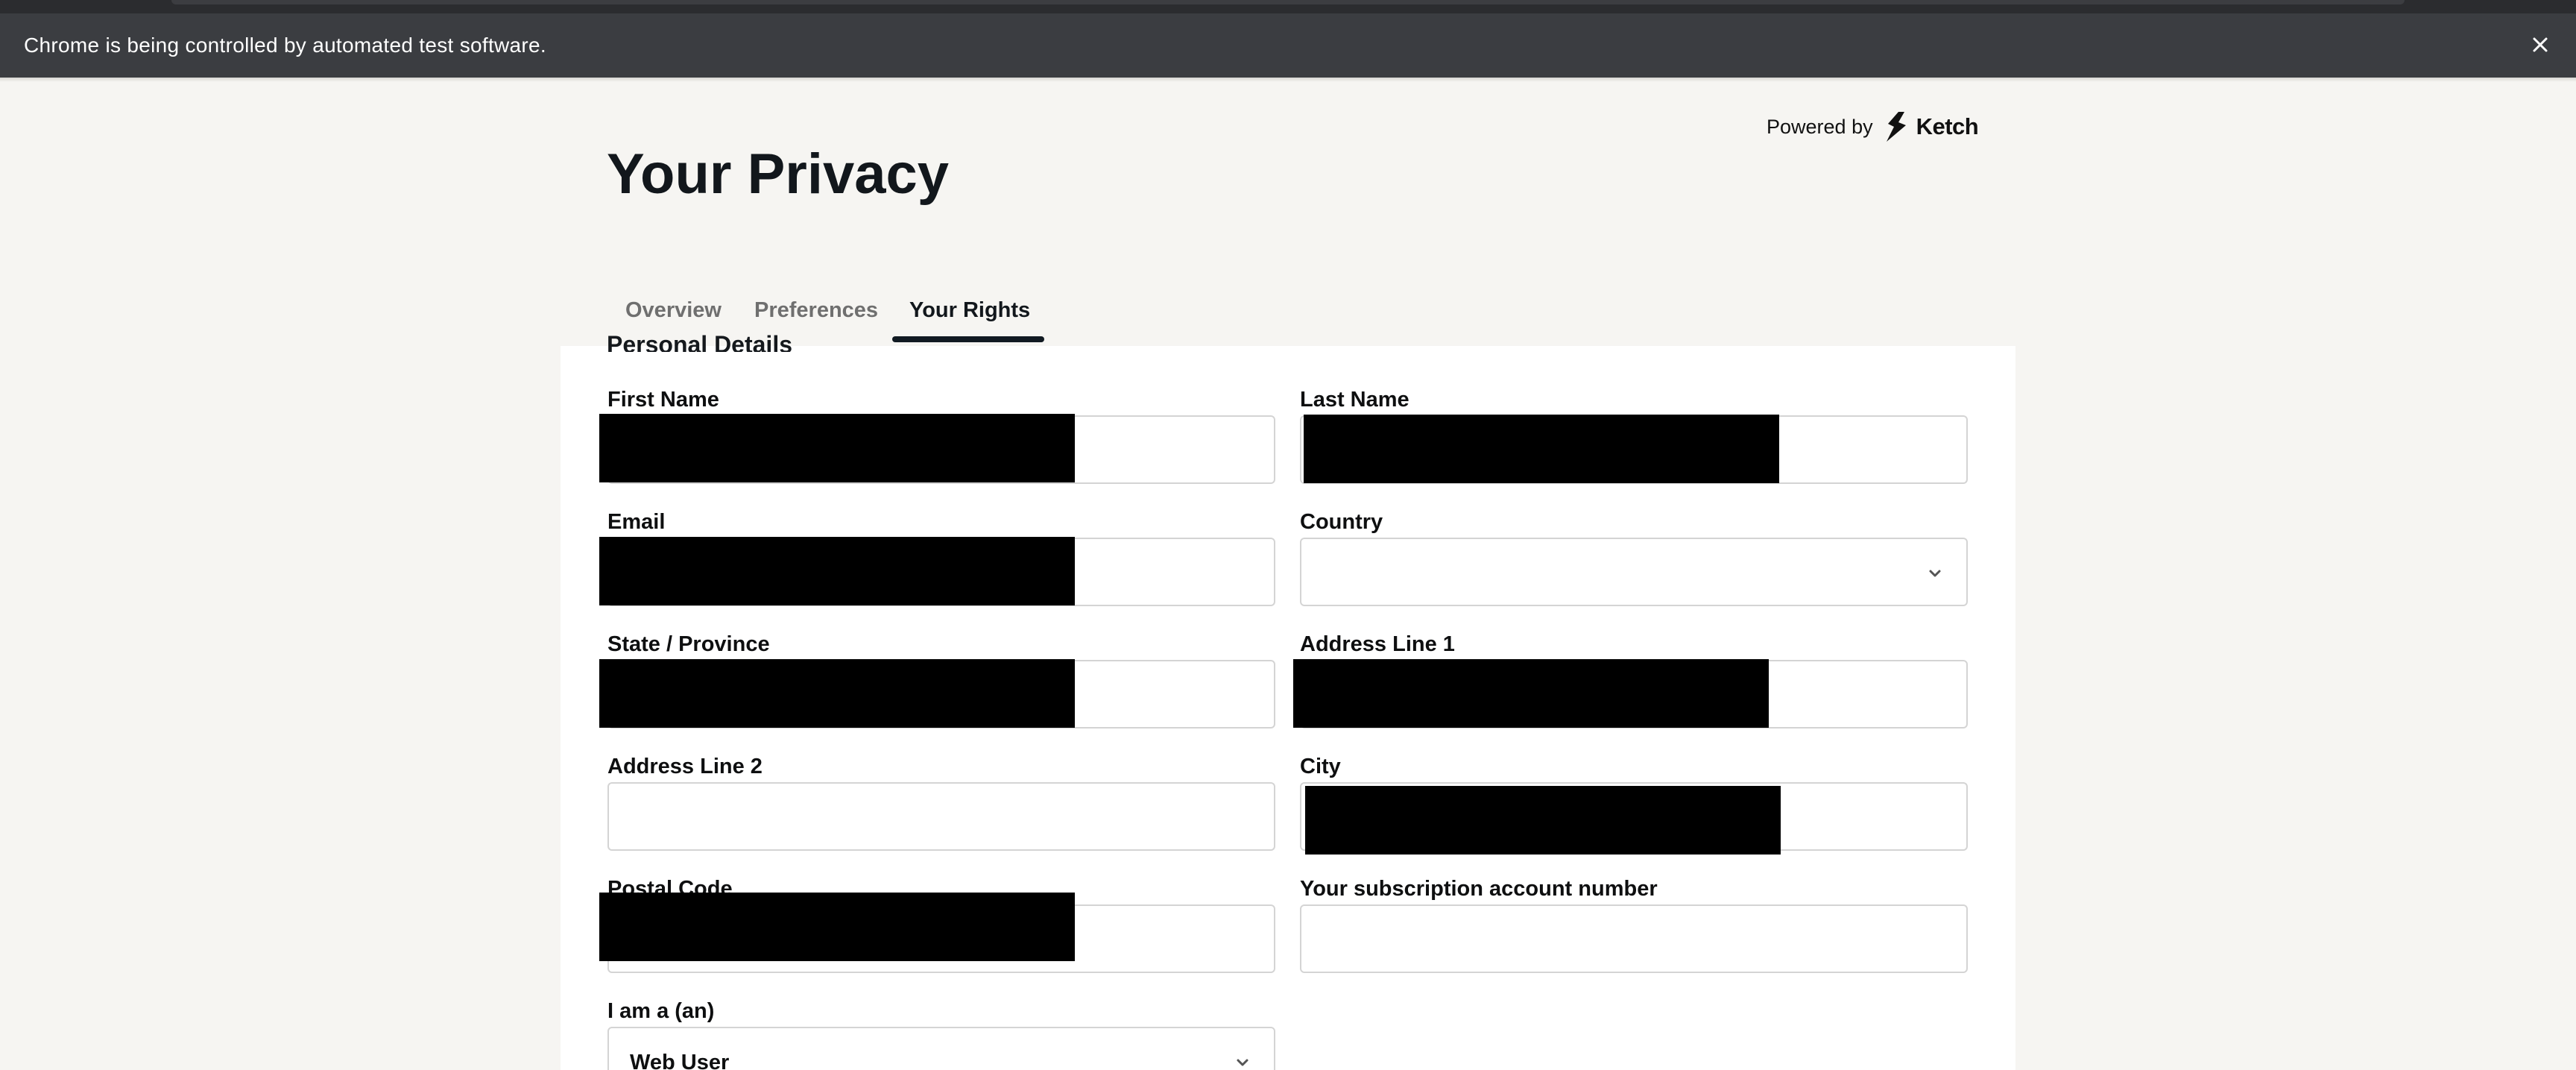 The width and height of the screenshot is (2576, 1070). What do you see at coordinates (1288, 7) in the screenshot?
I see `browser-tab-strip` at bounding box center [1288, 7].